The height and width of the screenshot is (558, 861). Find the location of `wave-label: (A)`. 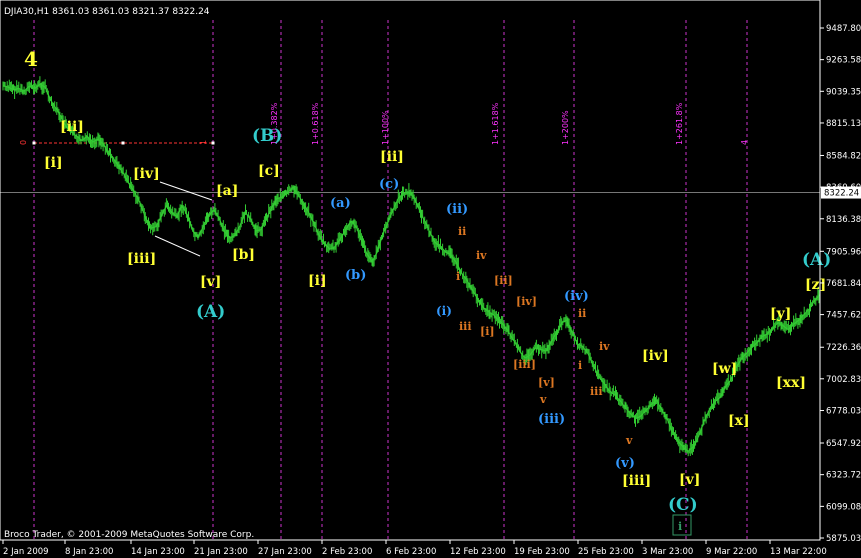

wave-label: (A) is located at coordinates (210, 312).